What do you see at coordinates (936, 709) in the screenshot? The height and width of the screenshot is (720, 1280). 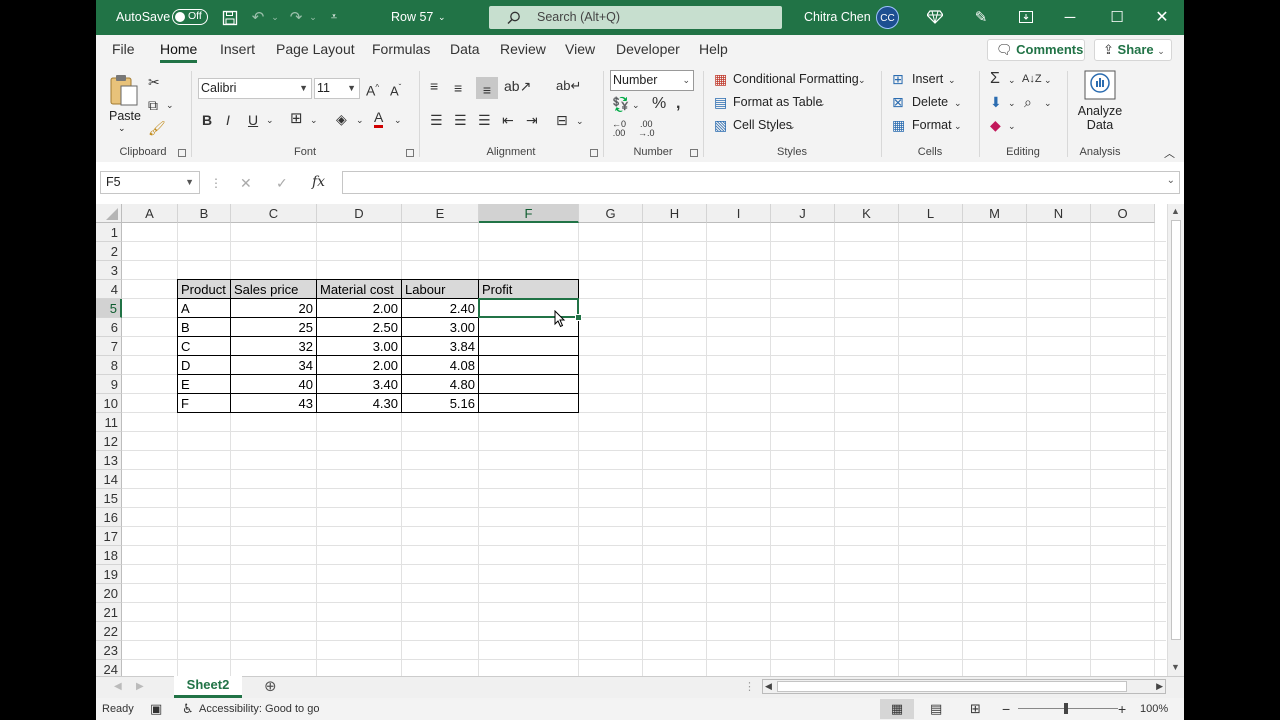 I see `page-layout-view-icon: ▤` at bounding box center [936, 709].